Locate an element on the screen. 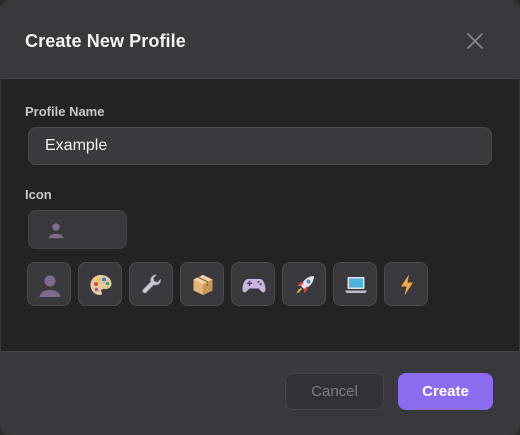 This screenshot has height=435, width=520. artist-palette-icon is located at coordinates (101, 285).